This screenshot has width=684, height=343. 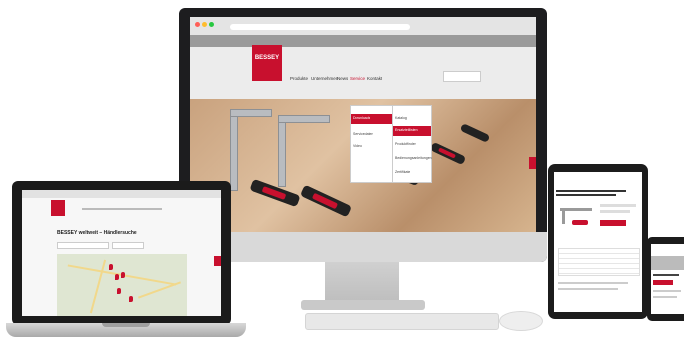 What do you see at coordinates (372, 144) in the screenshot?
I see `service-dropdown: Downloads Servicedaten Video` at bounding box center [372, 144].